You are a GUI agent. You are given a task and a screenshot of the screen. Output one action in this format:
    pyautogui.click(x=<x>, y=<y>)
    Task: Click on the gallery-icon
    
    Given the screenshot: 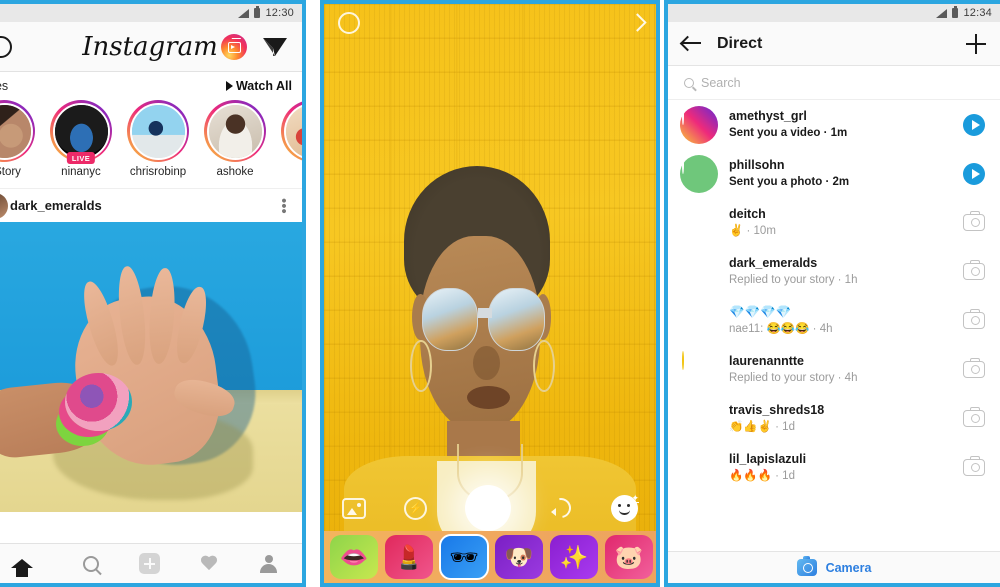 What is the action you would take?
    pyautogui.click(x=354, y=508)
    